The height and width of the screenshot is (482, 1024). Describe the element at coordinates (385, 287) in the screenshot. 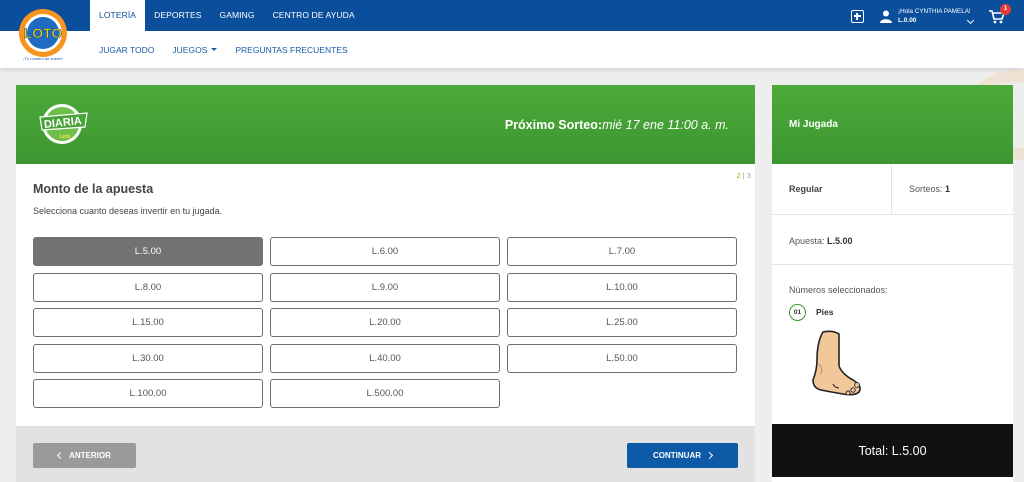

I see `amount-option: L.9.00` at that location.